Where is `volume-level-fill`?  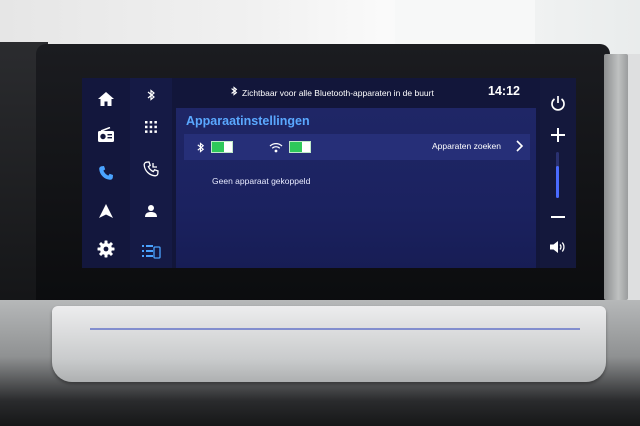 volume-level-fill is located at coordinates (557, 181).